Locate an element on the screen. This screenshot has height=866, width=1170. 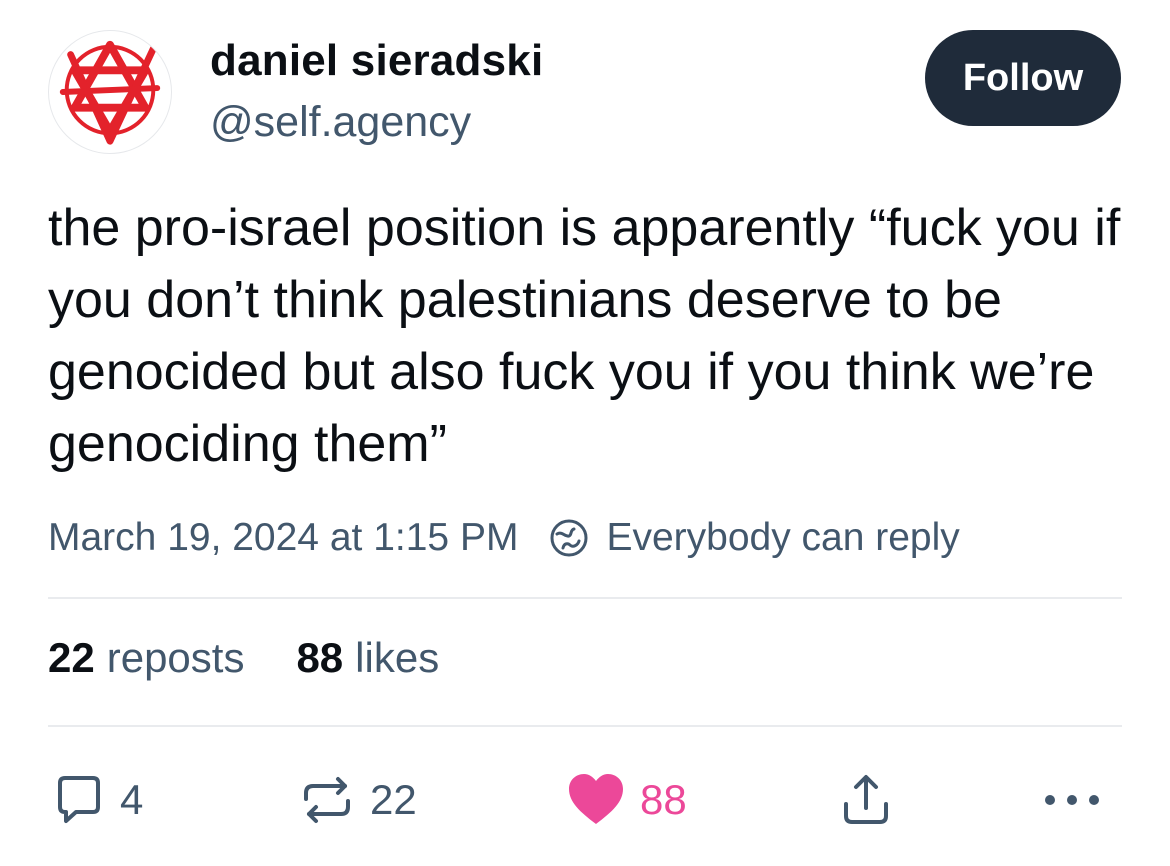
likes-stat: 88 likes is located at coordinates (367, 658).